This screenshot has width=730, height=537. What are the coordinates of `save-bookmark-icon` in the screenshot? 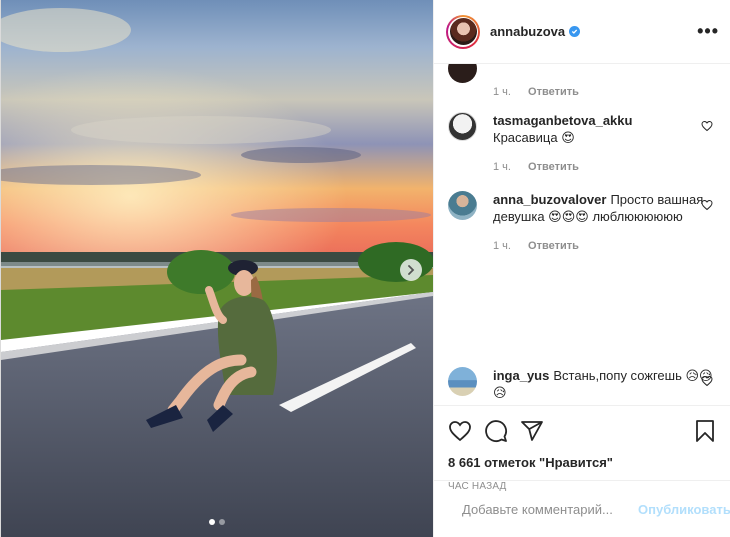 It's located at (705, 431).